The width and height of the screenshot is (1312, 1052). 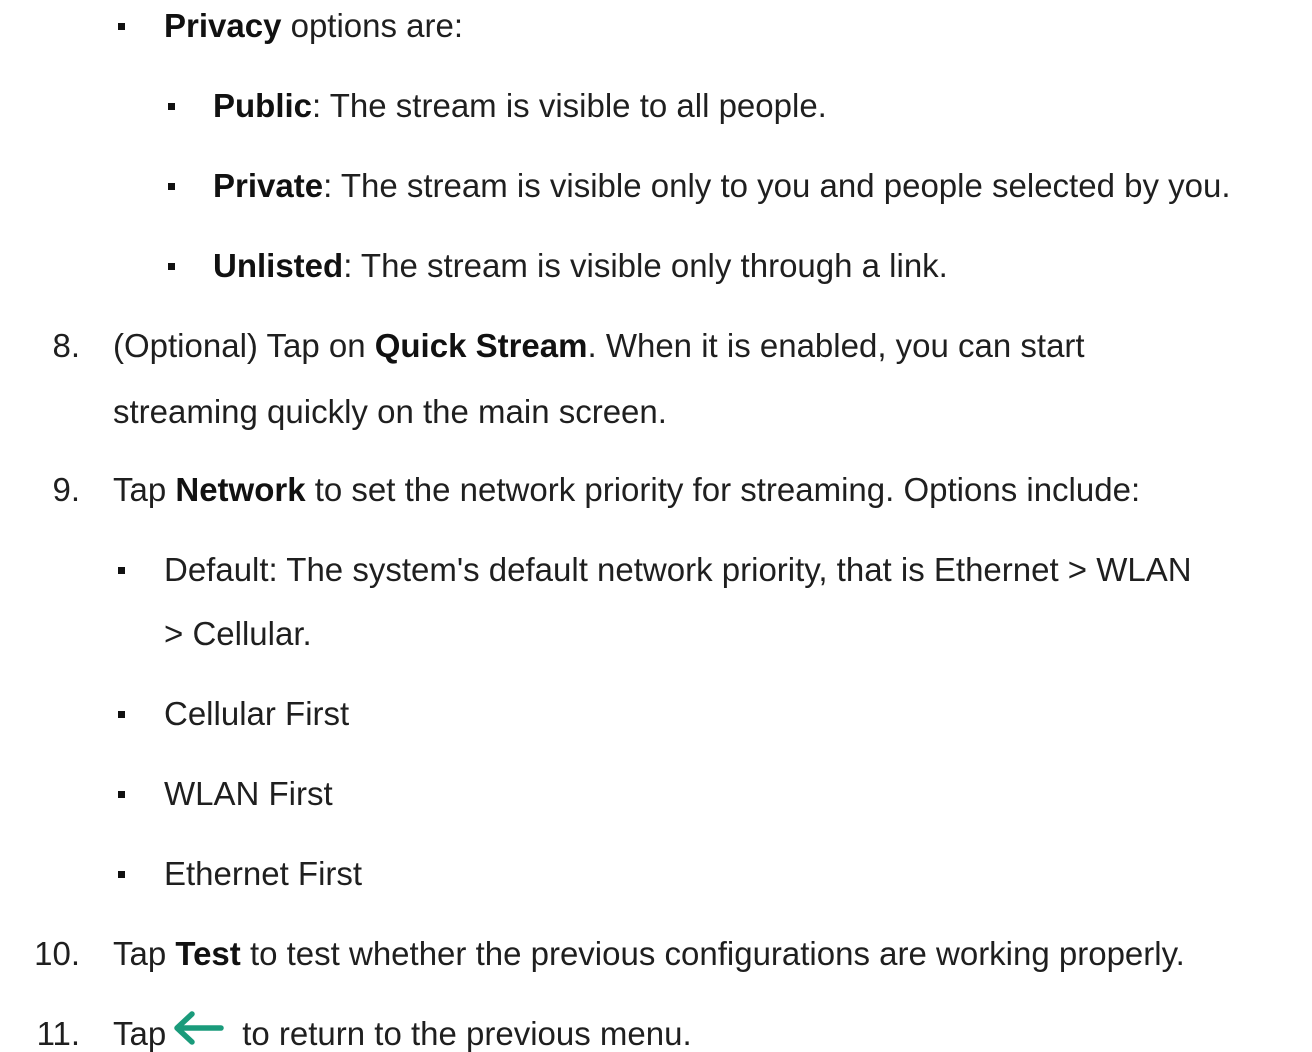 I want to click on back-arrow-icon, so click(x=198, y=1031).